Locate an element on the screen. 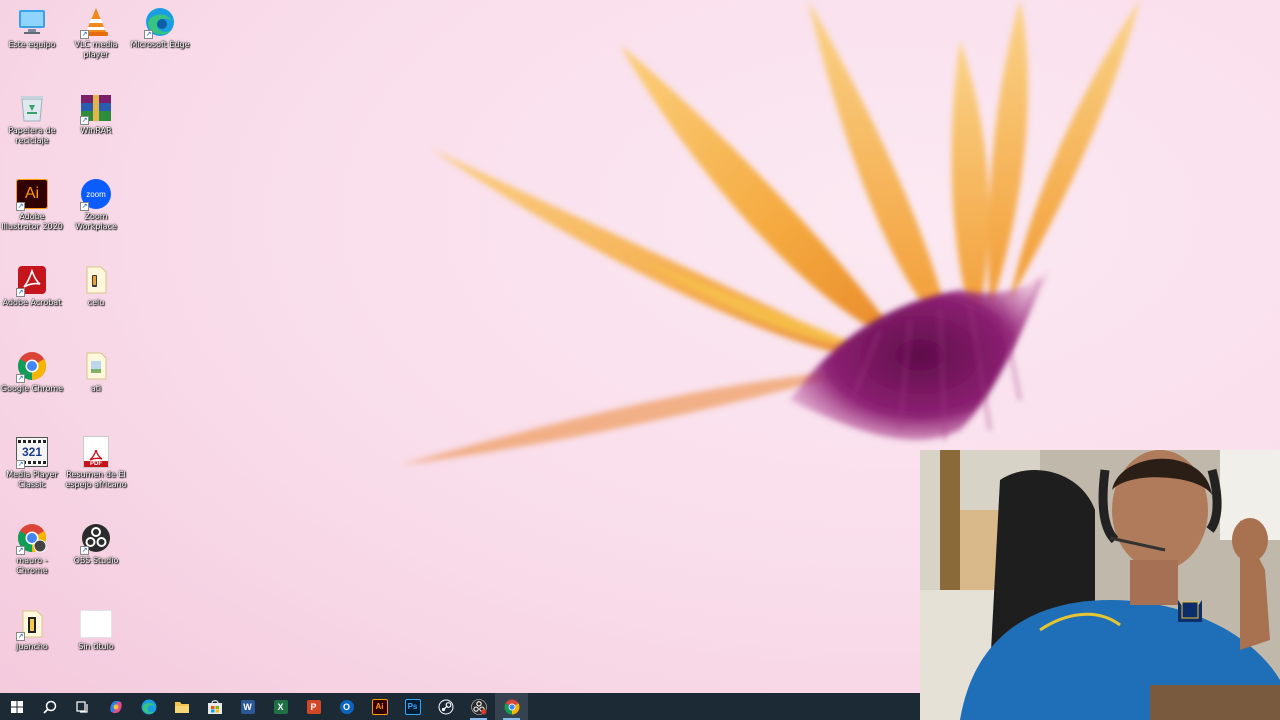  taskbar-file-explorer is located at coordinates (181, 706).